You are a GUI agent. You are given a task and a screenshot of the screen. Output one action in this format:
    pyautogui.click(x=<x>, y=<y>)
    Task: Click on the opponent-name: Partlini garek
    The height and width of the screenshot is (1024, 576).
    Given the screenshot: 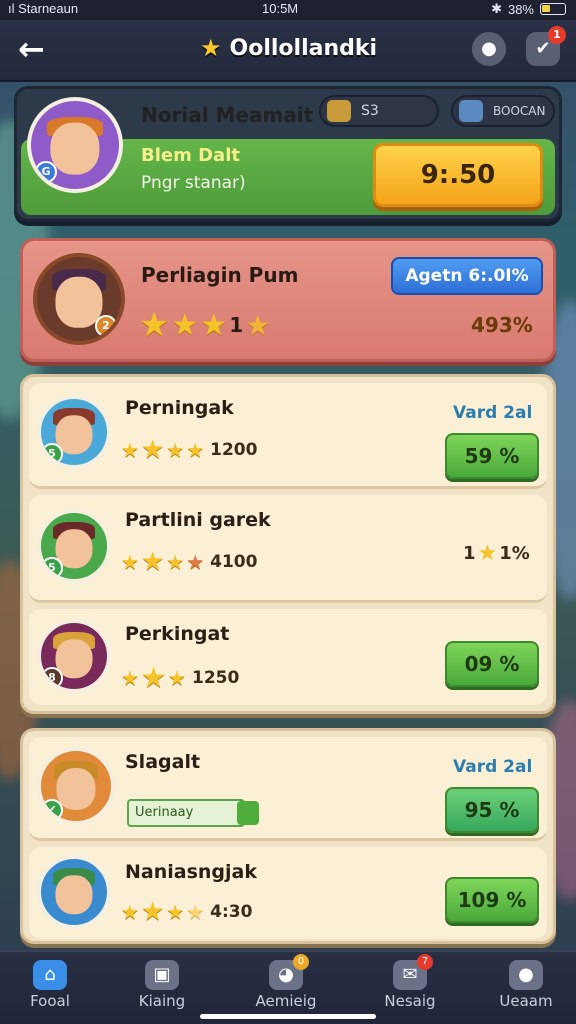 What is the action you would take?
    pyautogui.click(x=198, y=520)
    